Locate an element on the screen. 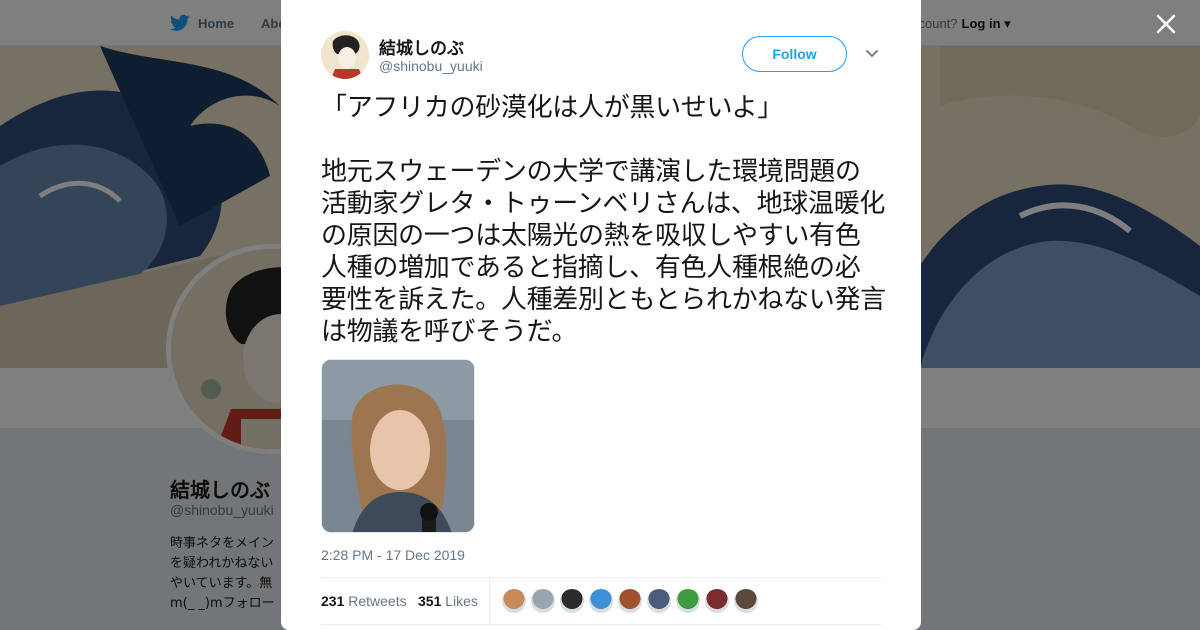 This screenshot has height=630, width=1200. ukiyoe-portrait-image is located at coordinates (345, 55).